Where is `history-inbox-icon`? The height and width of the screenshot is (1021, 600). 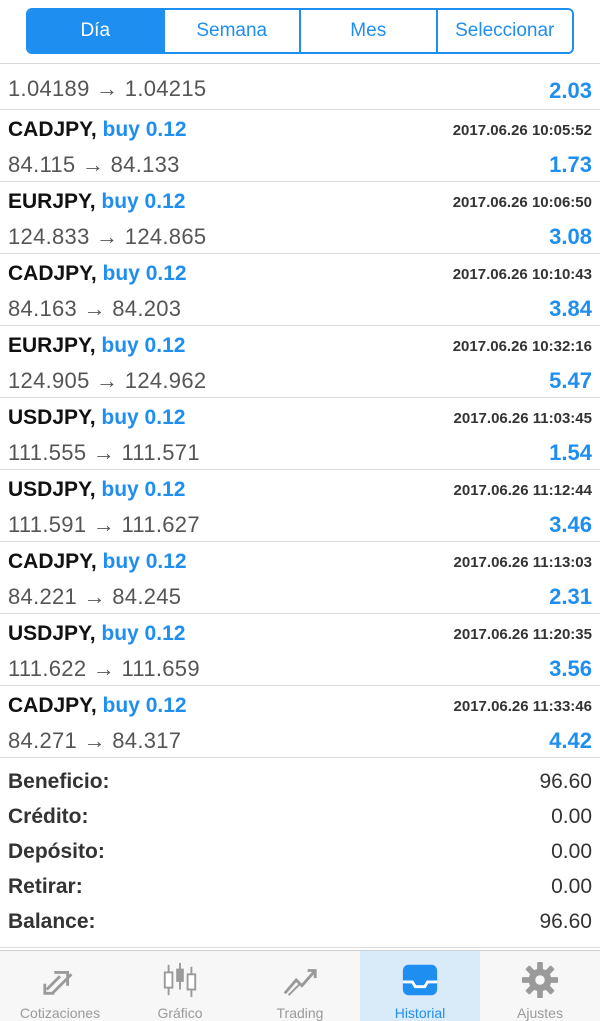 history-inbox-icon is located at coordinates (420, 980).